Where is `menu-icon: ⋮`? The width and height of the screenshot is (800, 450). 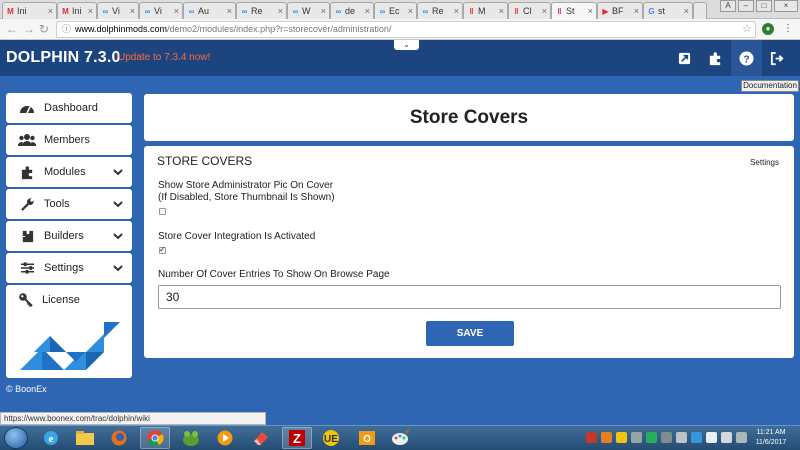
menu-icon: ⋮ is located at coordinates (788, 29).